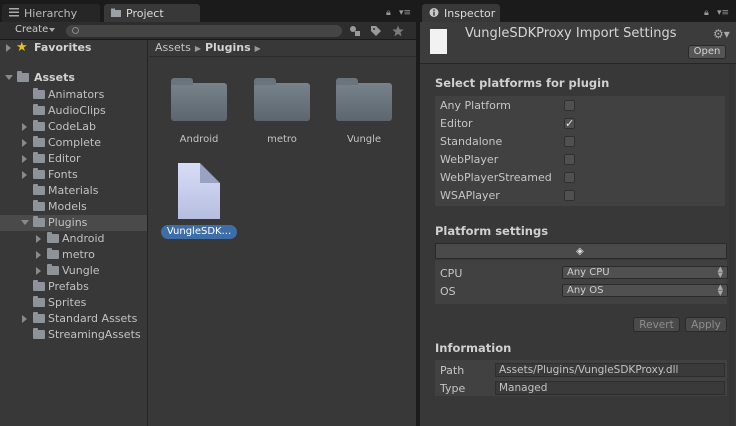 The width and height of the screenshot is (736, 426). I want to click on tree-item-editor: Editor, so click(73, 159).